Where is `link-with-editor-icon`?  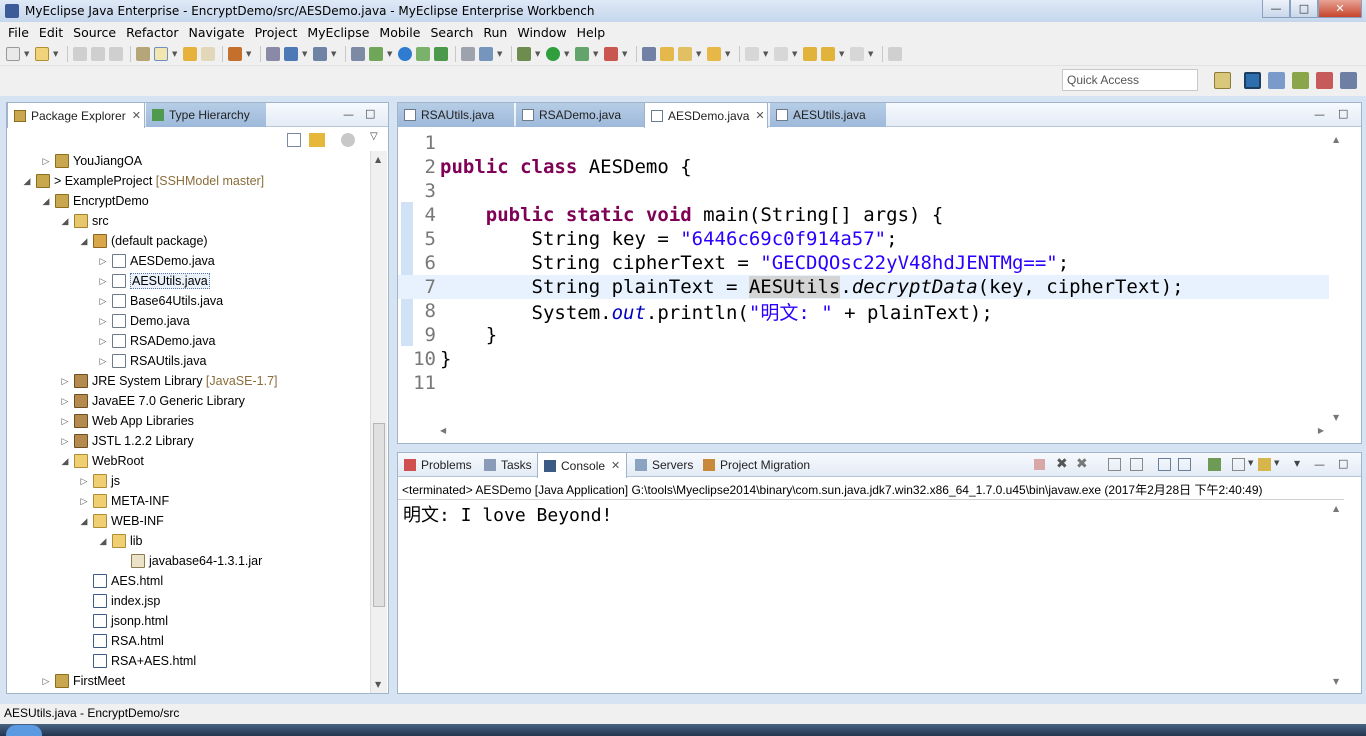 link-with-editor-icon is located at coordinates (317, 140).